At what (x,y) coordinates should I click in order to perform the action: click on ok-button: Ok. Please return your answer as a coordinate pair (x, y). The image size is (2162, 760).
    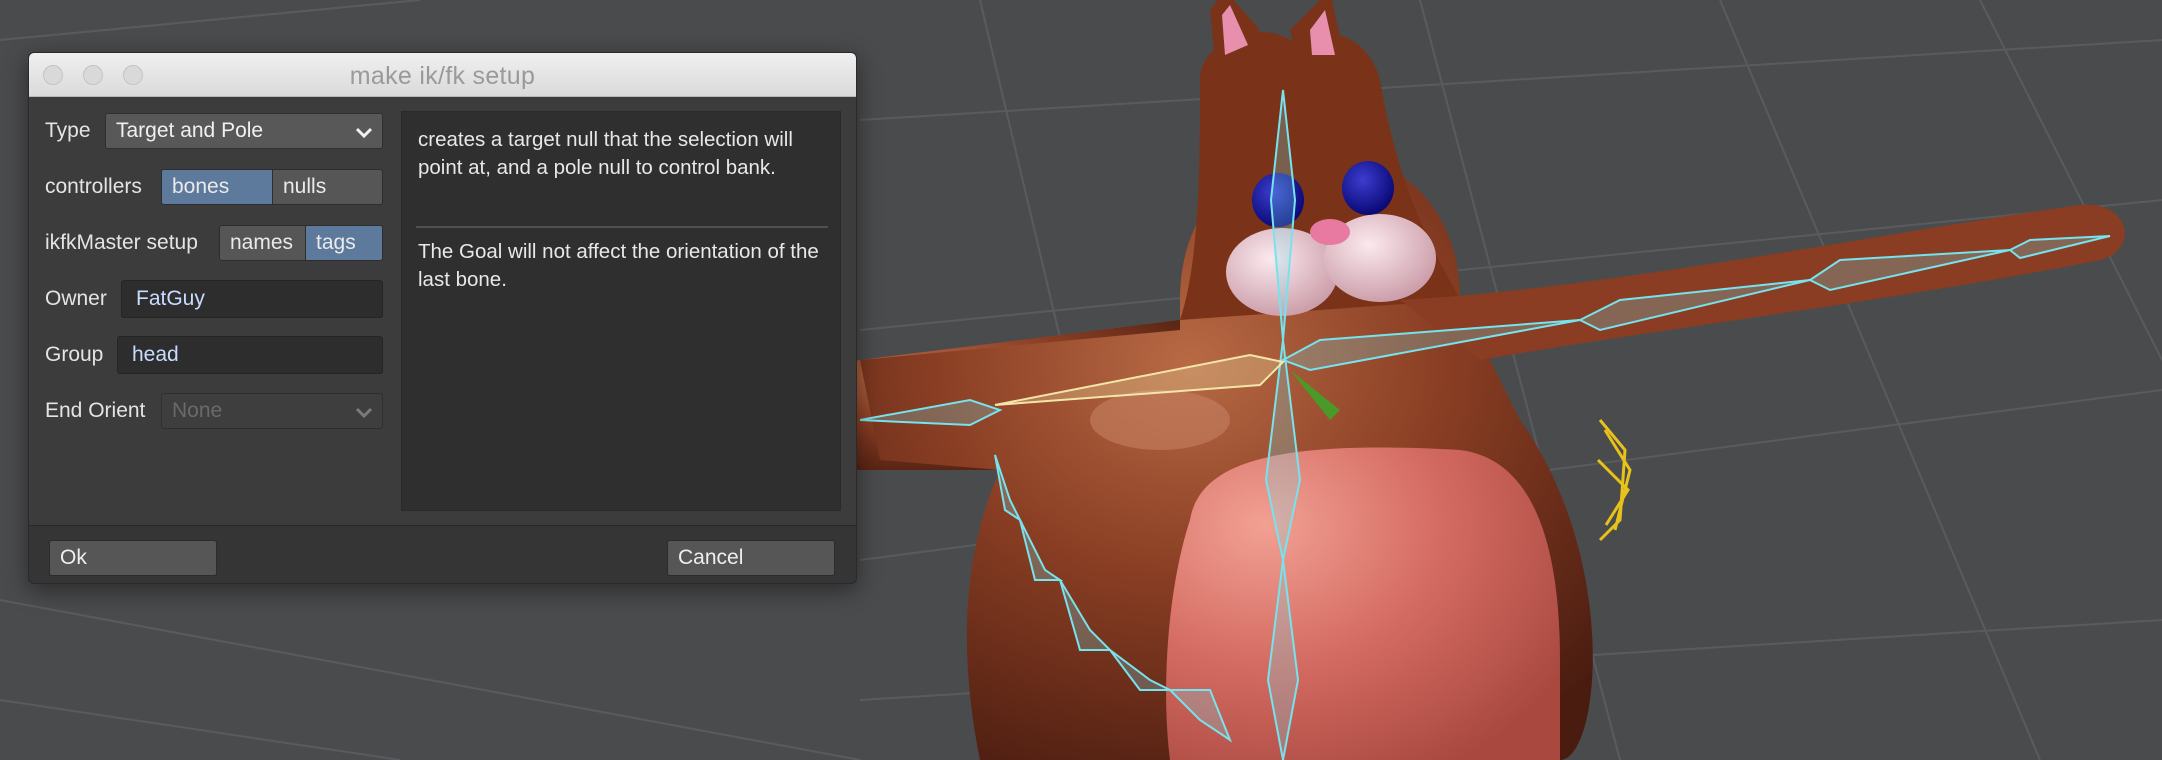
    Looking at the image, I should click on (133, 558).